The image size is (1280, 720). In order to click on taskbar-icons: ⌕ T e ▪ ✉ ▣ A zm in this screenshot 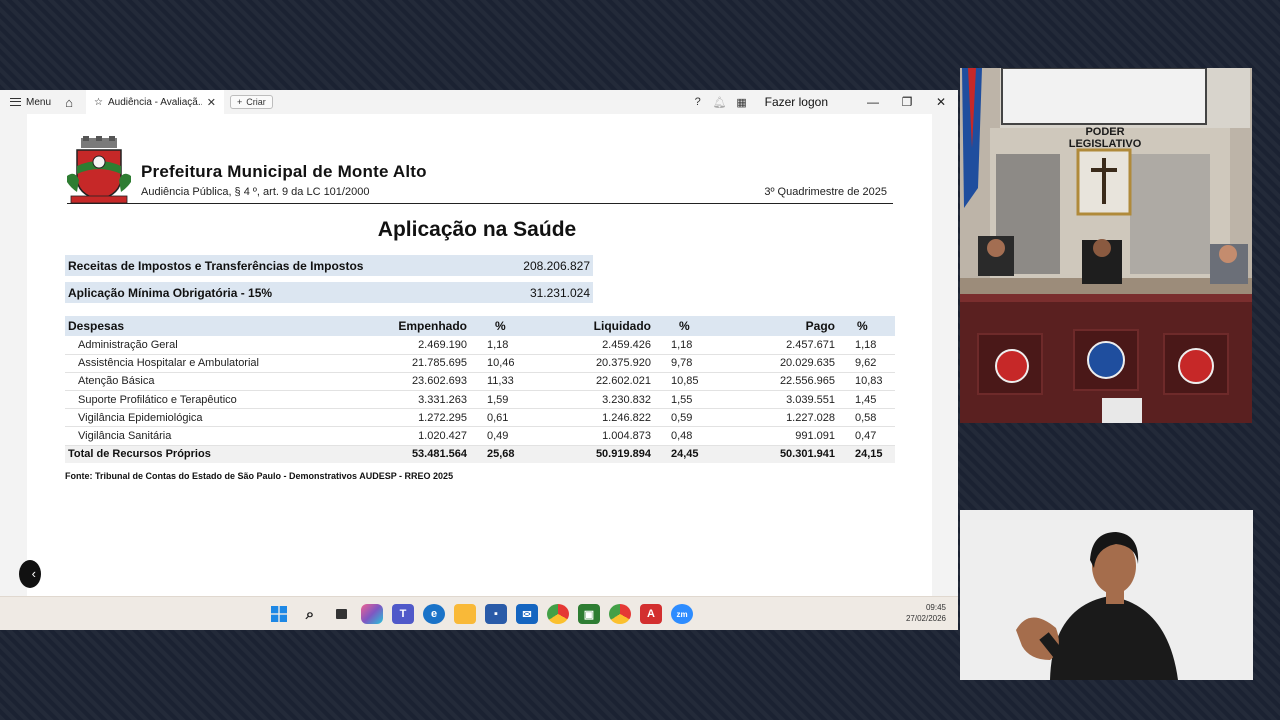, I will do `click(480, 614)`.